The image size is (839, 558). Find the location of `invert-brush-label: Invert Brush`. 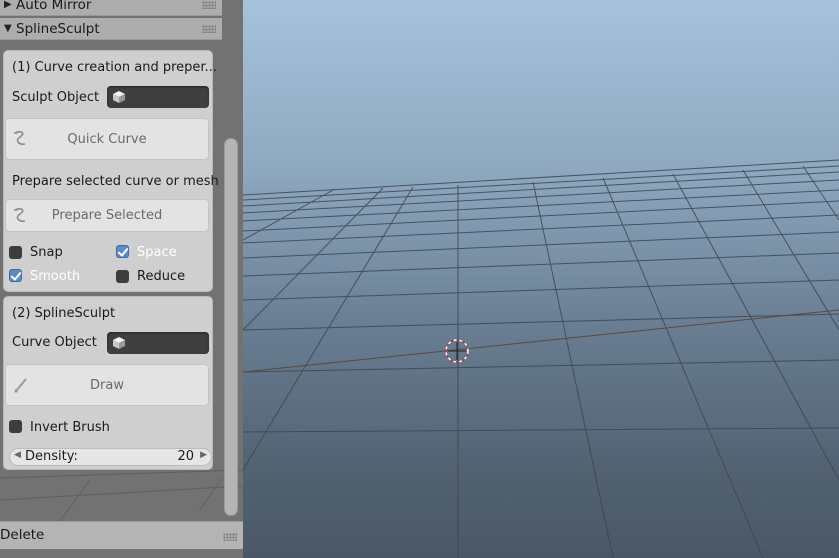

invert-brush-label: Invert Brush is located at coordinates (70, 427).